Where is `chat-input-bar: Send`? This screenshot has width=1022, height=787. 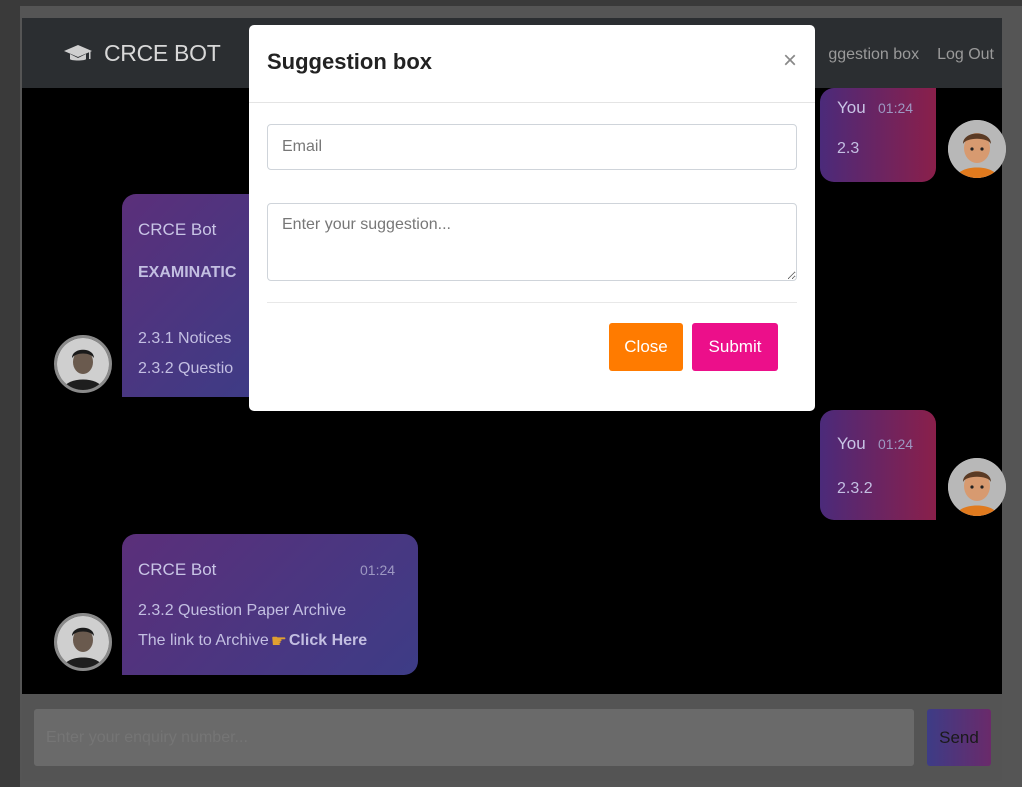 chat-input-bar: Send is located at coordinates (512, 737).